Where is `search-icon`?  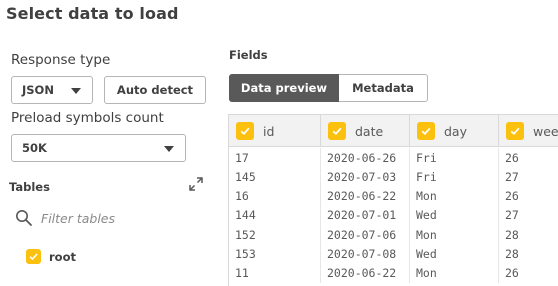
search-icon is located at coordinates (24, 218).